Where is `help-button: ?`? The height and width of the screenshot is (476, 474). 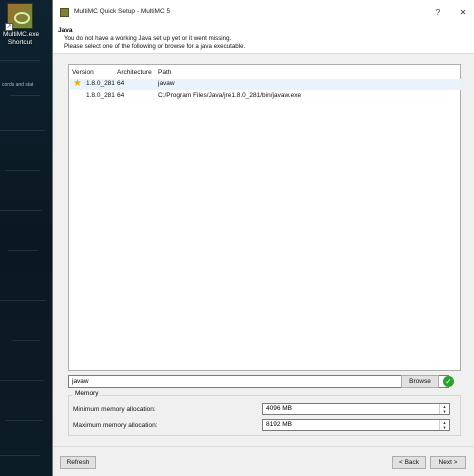
help-button: ? is located at coordinates (438, 13).